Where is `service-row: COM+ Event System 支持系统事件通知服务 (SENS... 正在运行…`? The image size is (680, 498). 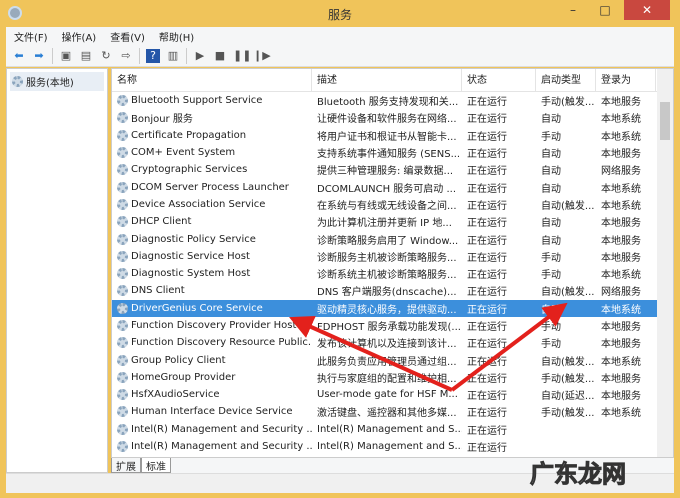 service-row: COM+ Event System 支持系统事件通知服务 (SENS... 正在运行… is located at coordinates (392, 152).